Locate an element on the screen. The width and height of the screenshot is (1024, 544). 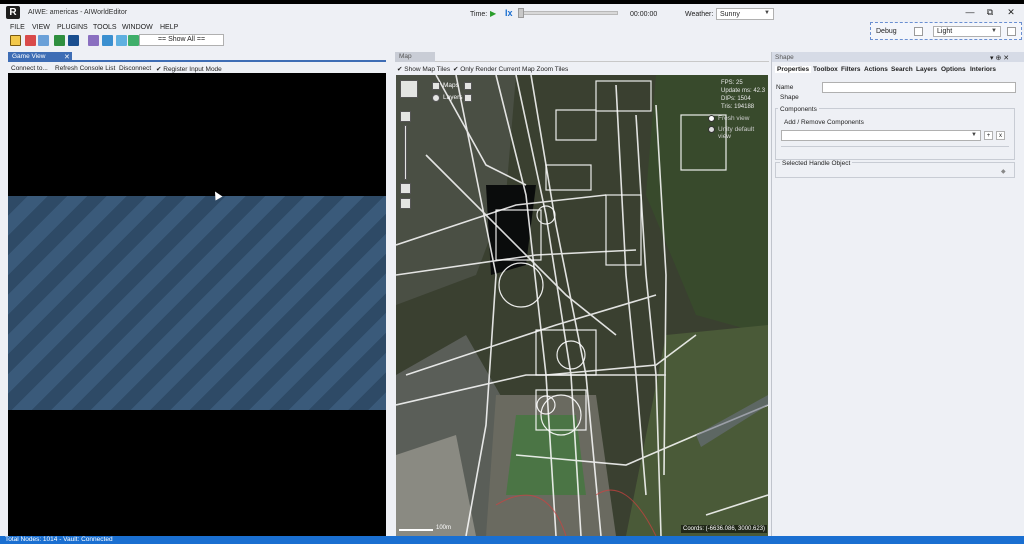
panel-window-controls: ▾ ⊕ ✕ is located at coordinates (999, 58).